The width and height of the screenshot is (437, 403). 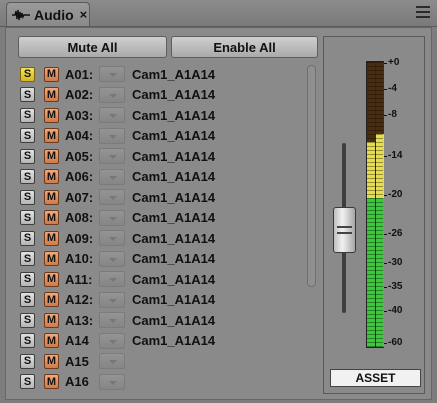 What do you see at coordinates (48, 14) in the screenshot?
I see `audio-tab: Audio ×` at bounding box center [48, 14].